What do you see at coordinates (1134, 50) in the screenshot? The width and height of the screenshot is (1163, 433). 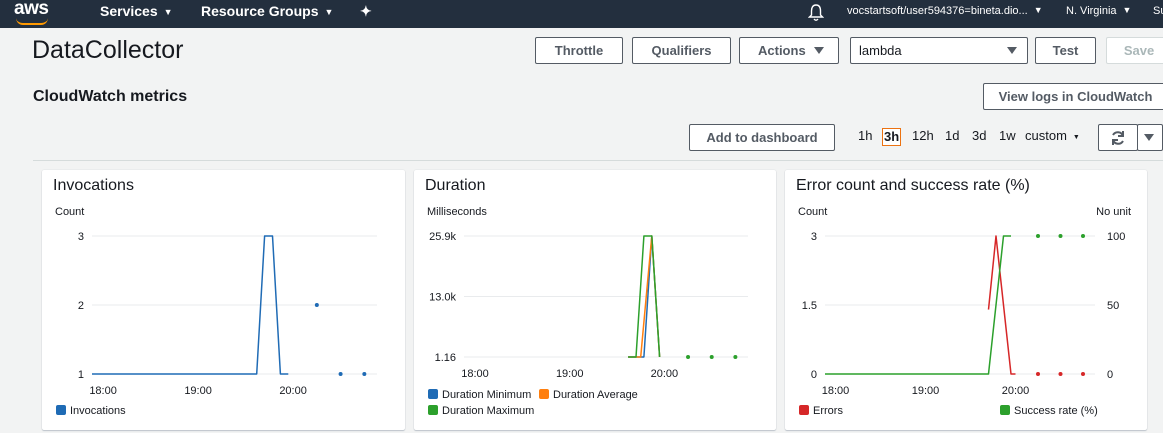 I see `save-button: Save` at bounding box center [1134, 50].